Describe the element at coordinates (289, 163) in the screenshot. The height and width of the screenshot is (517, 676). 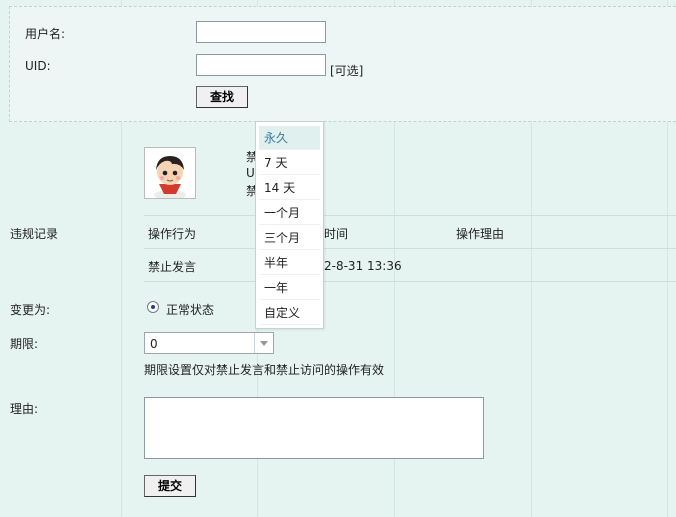
I see `period-option-7-days: 7 天` at that location.